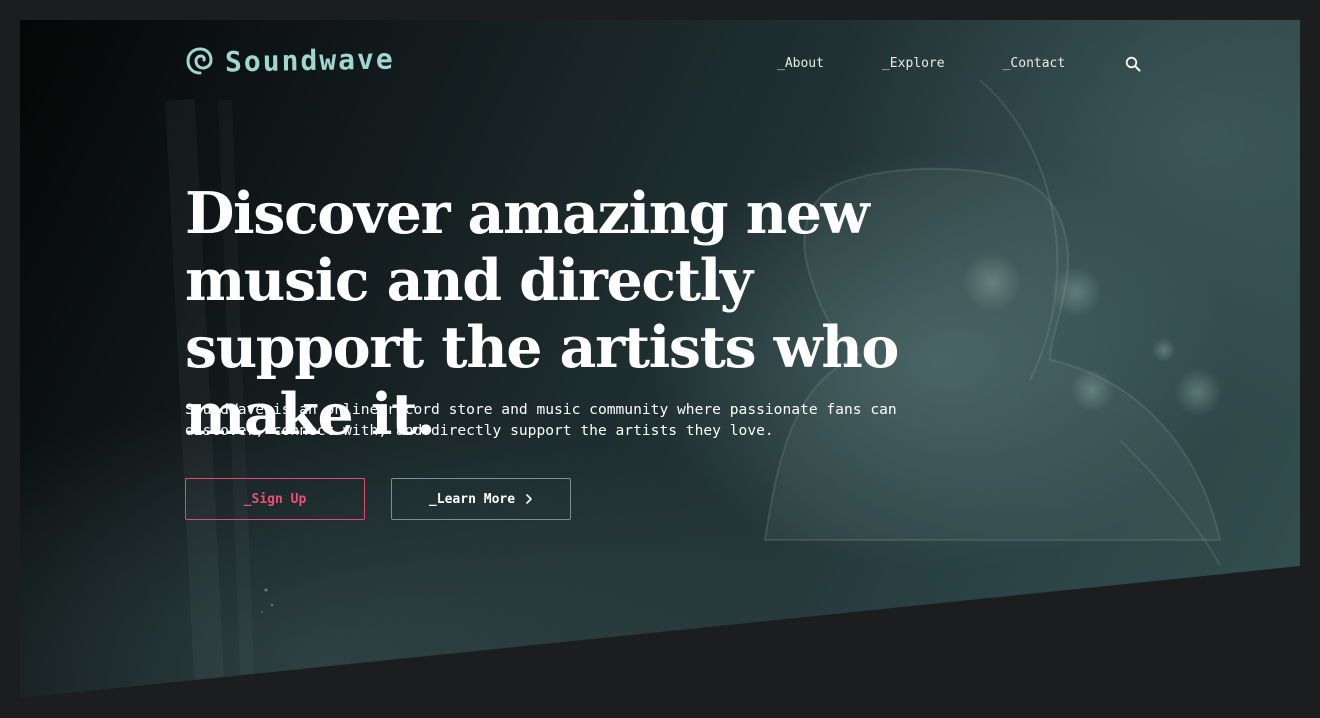 Image resolution: width=1320 pixels, height=718 pixels. Describe the element at coordinates (960, 64) in the screenshot. I see `main-nav: _About _Explore _Contact` at that location.